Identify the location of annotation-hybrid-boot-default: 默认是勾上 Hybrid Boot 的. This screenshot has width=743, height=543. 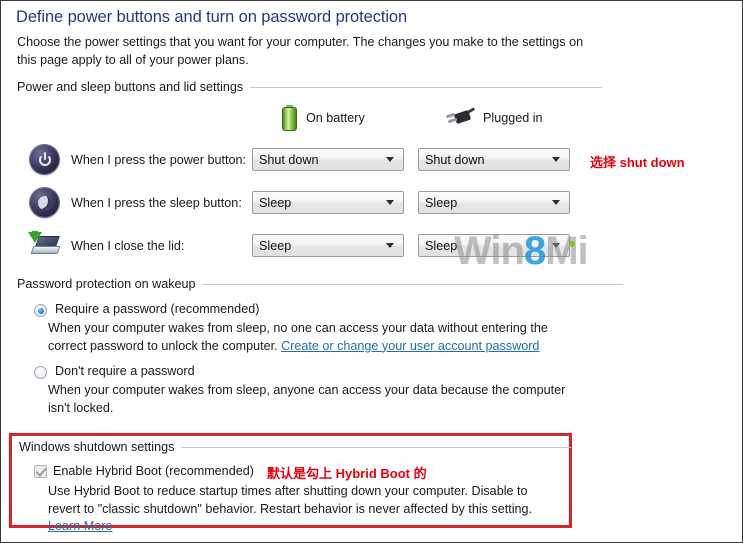
(347, 473).